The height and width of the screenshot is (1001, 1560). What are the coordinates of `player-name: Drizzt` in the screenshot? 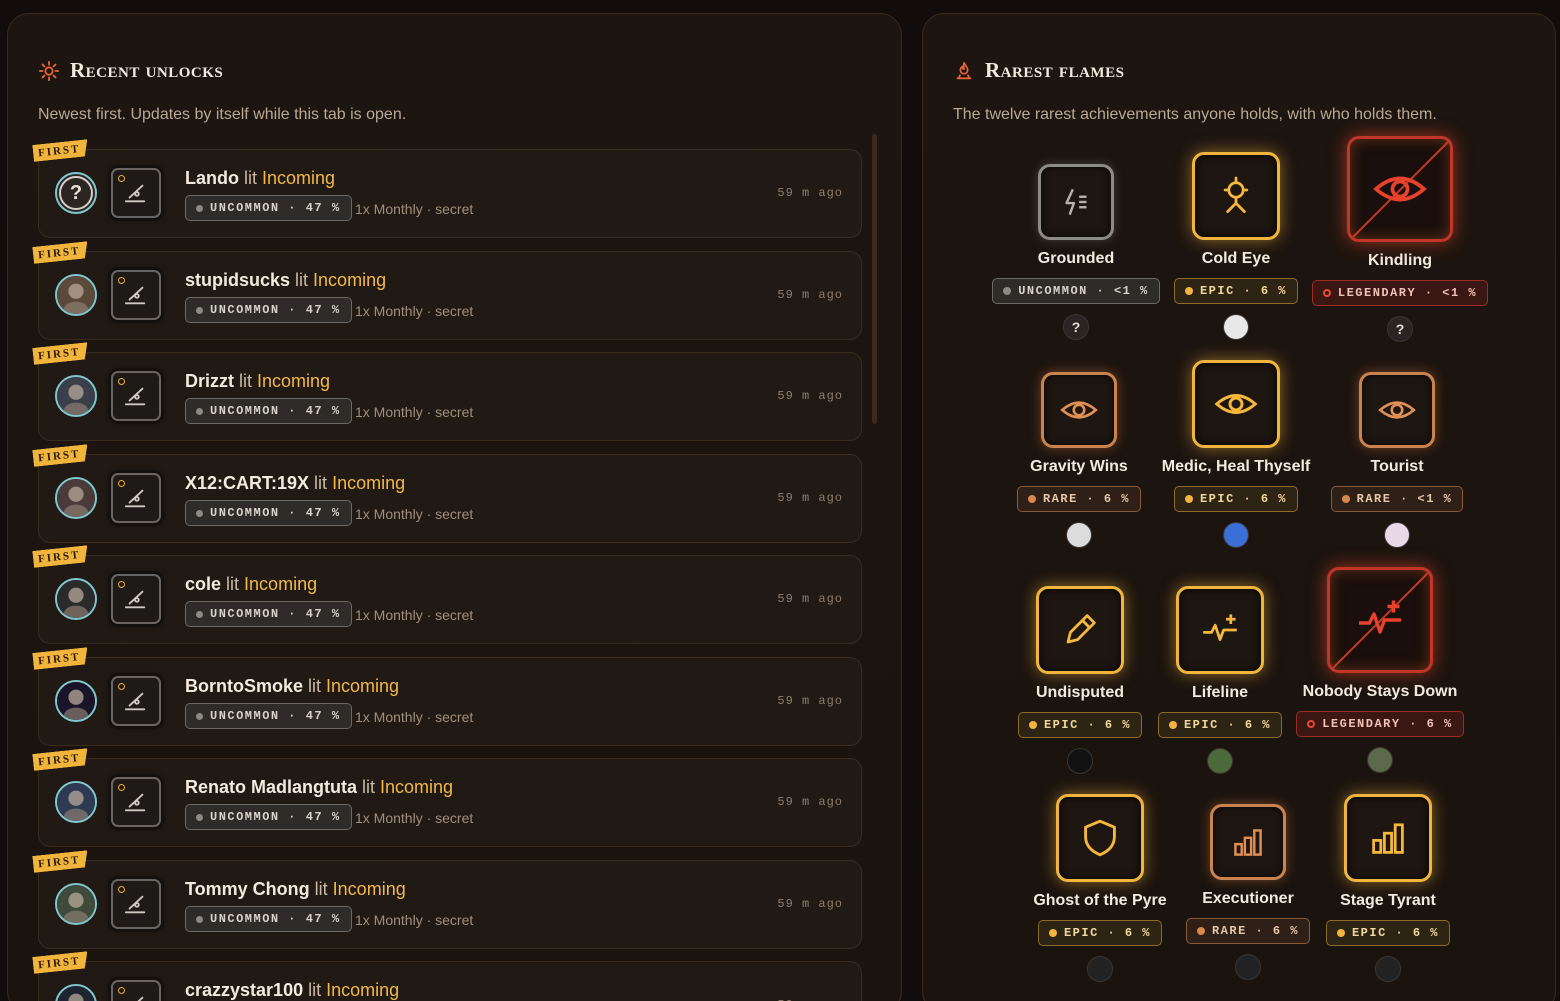 It's located at (209, 381).